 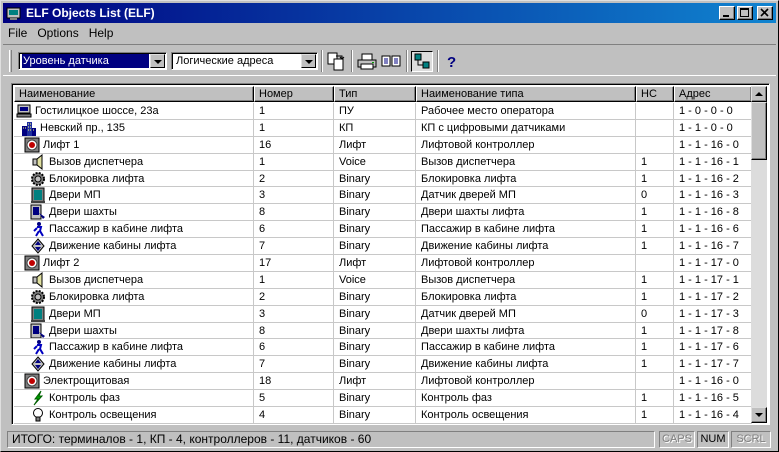 I want to click on preview-button, so click(x=391, y=61).